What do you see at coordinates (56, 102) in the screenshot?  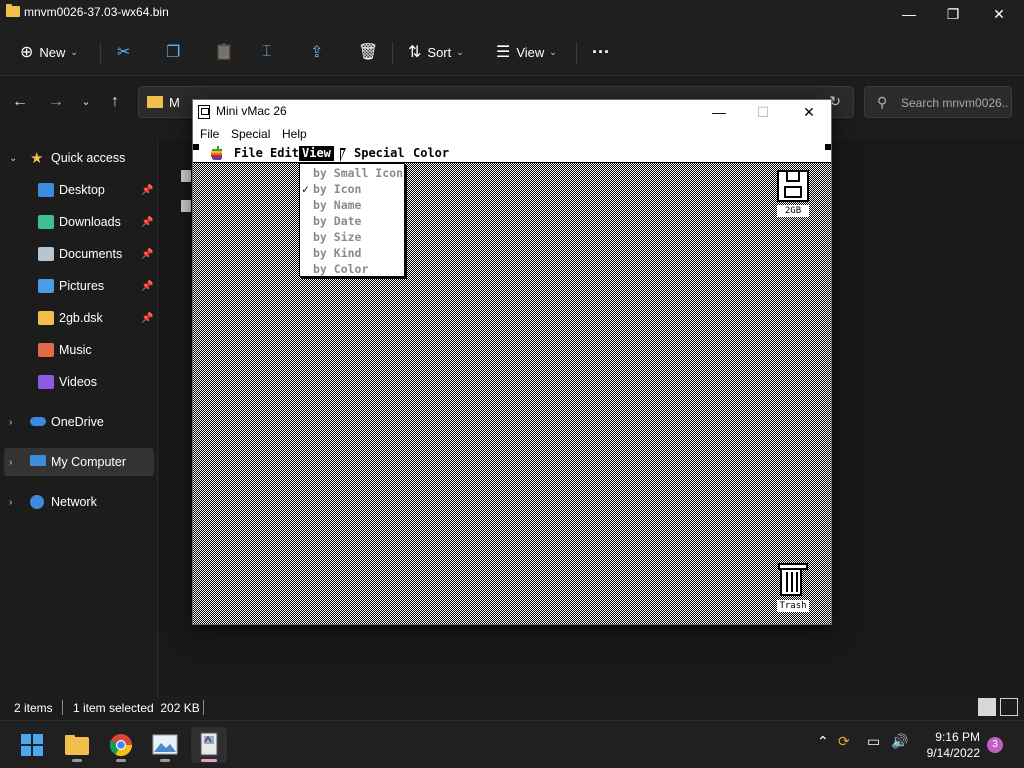 I see `forward-arrow-icon: →` at bounding box center [56, 102].